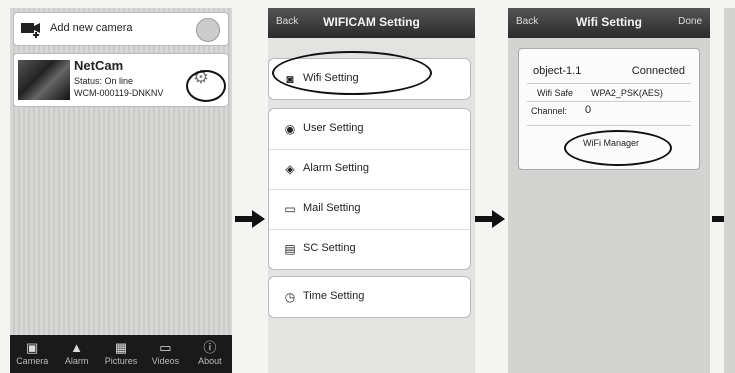  Describe the element at coordinates (555, 93) in the screenshot. I see `wifi-safe-label: Wifi Safe` at that location.